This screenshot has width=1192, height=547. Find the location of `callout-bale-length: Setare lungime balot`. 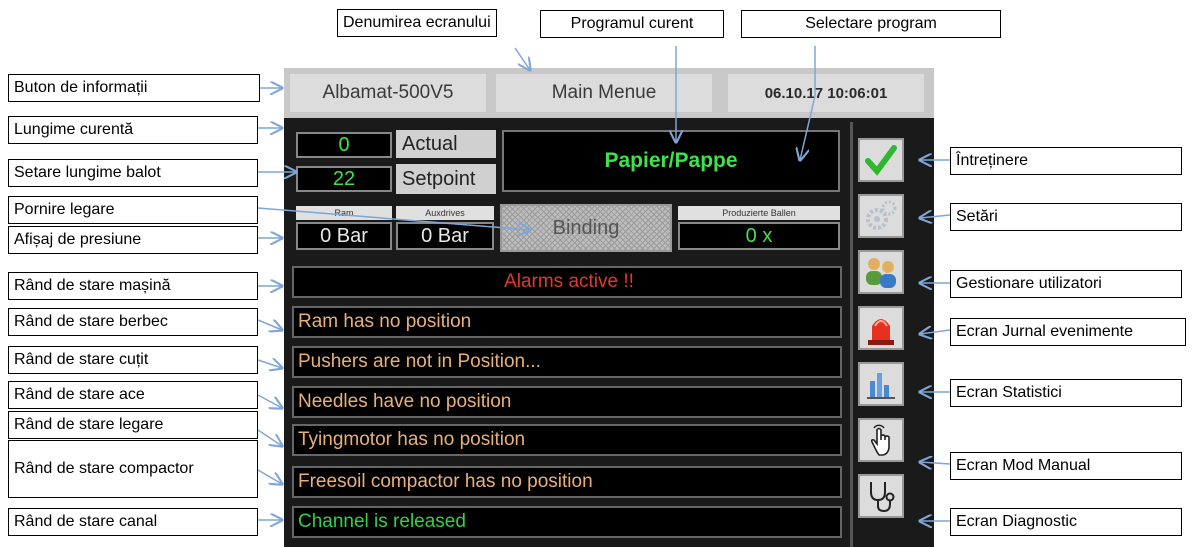

callout-bale-length: Setare lungime balot is located at coordinates (133, 173).